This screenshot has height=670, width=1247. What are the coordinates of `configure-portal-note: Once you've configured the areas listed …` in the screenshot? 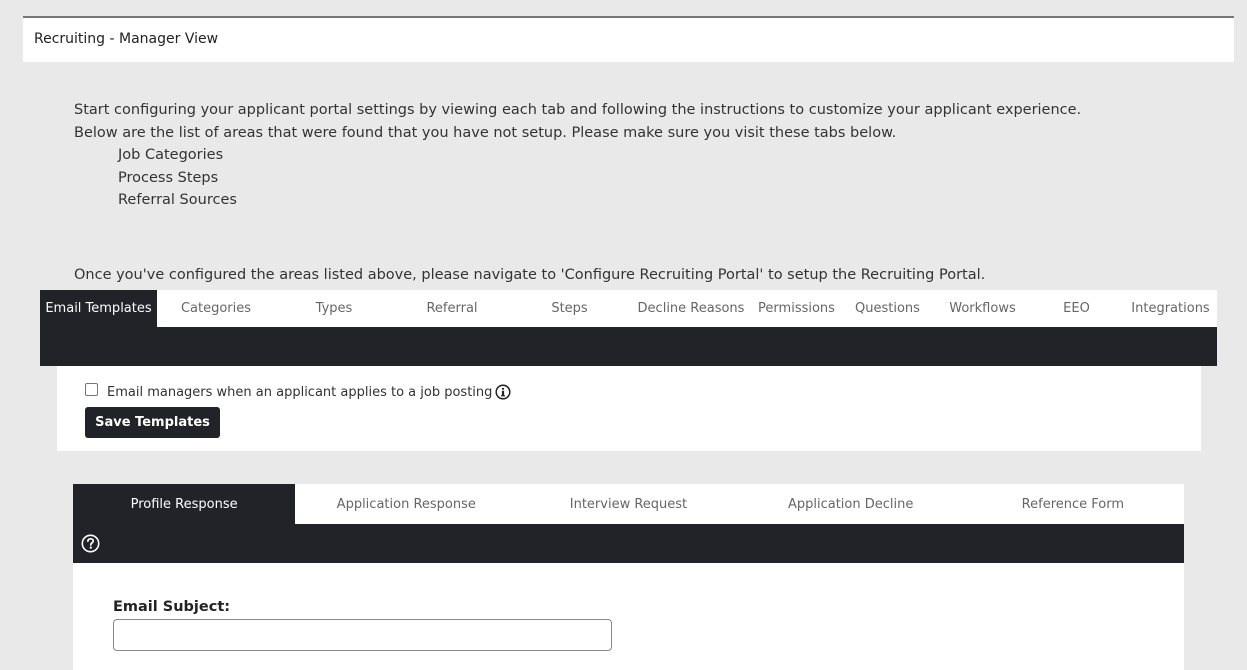 It's located at (530, 275).